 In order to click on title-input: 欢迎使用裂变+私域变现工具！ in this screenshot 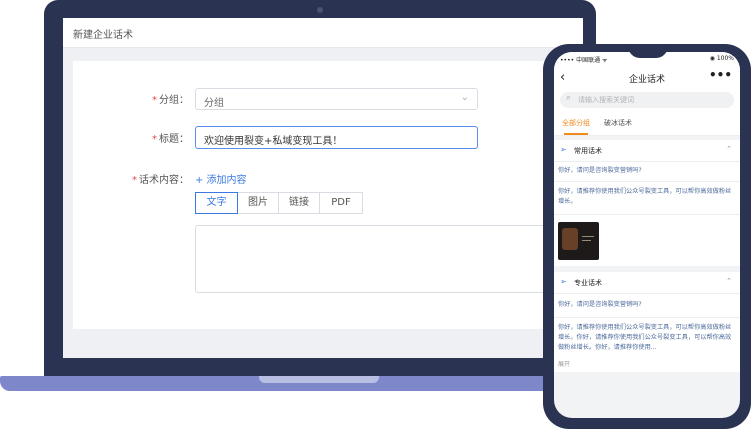, I will do `click(336, 137)`.